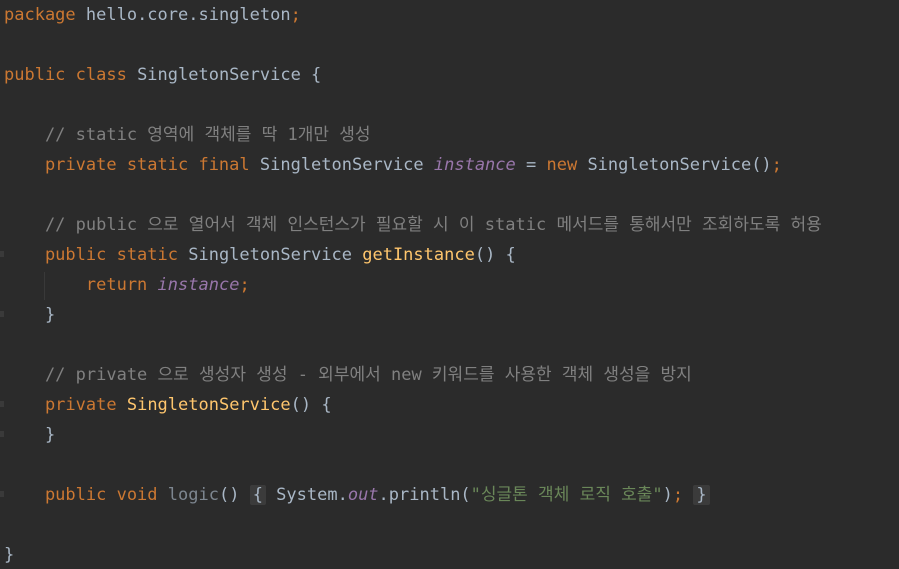 The height and width of the screenshot is (569, 899). Describe the element at coordinates (562, 165) in the screenshot. I see `code-token: new` at that location.